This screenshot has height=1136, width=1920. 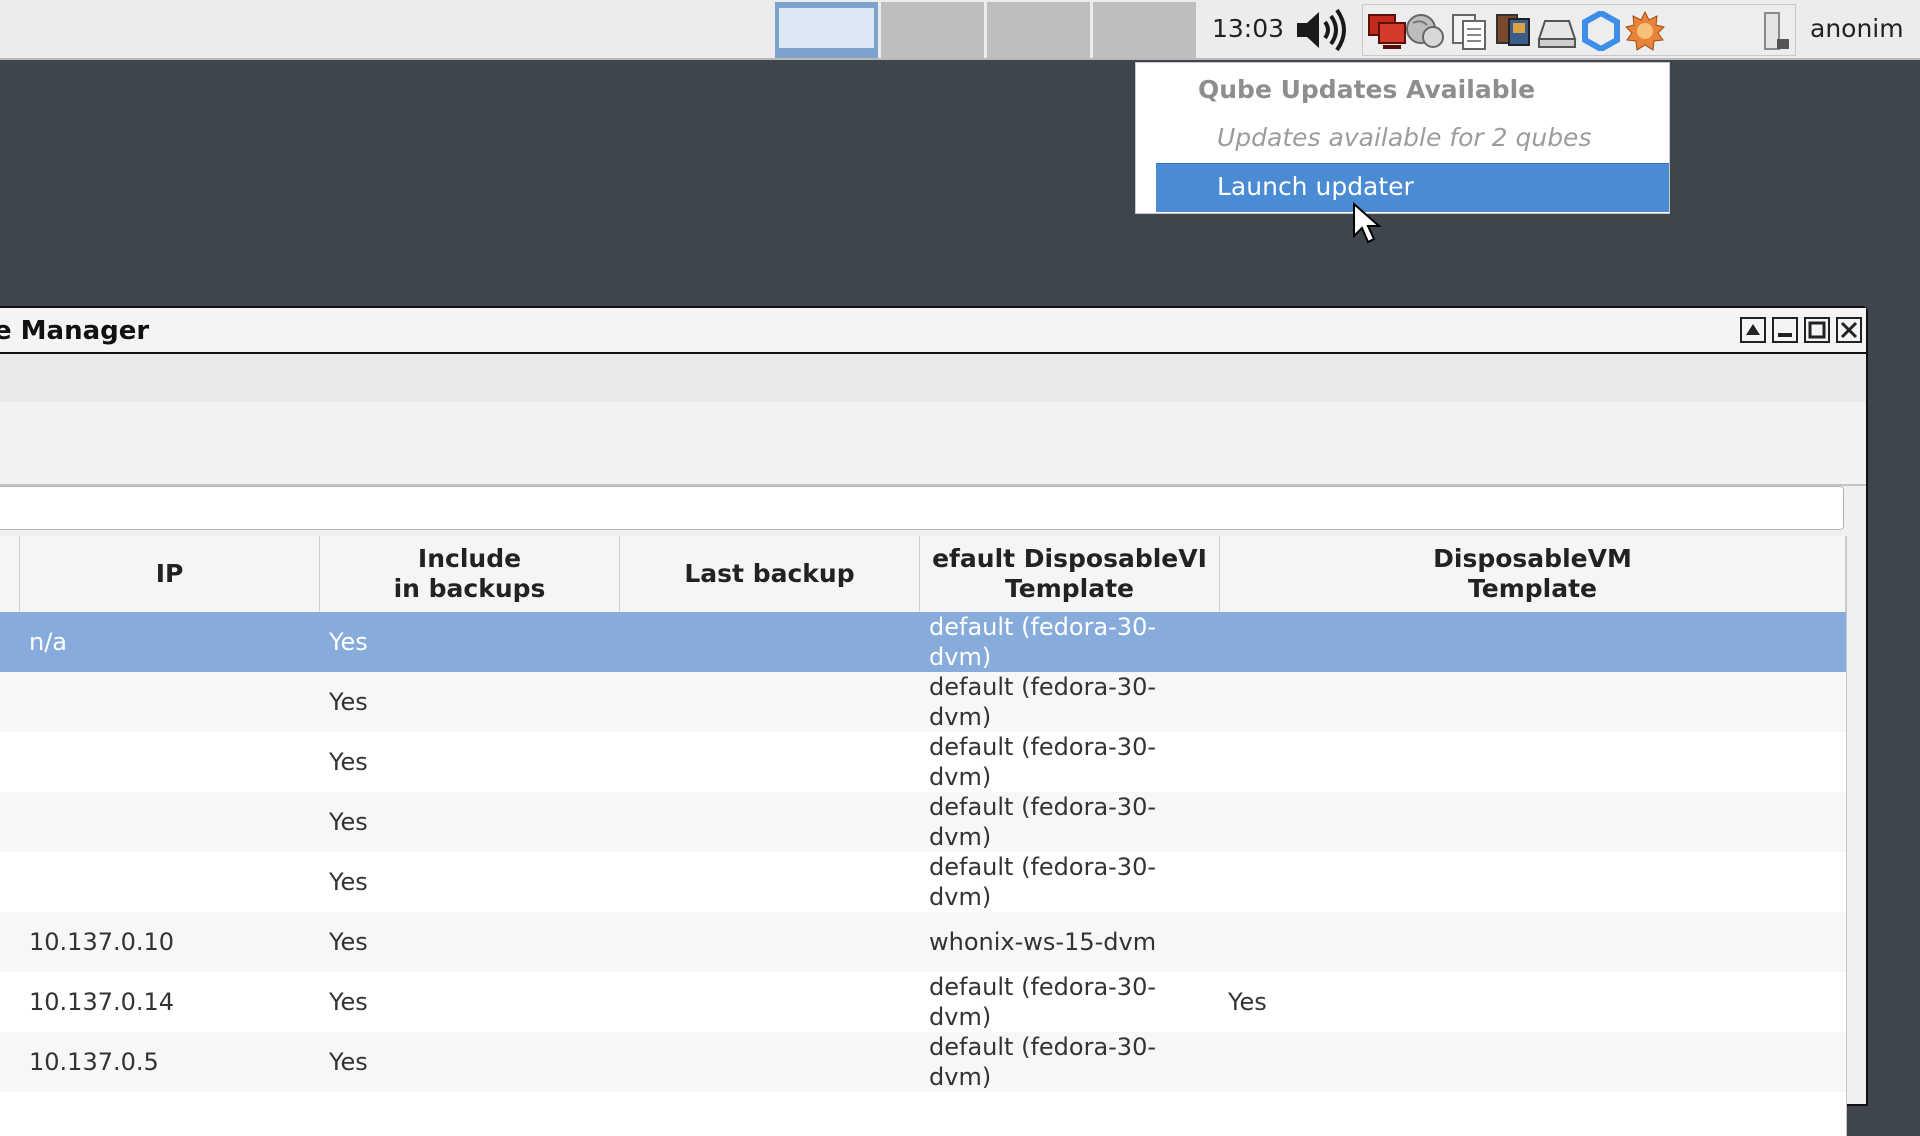 I want to click on updates-sun-icon, so click(x=1645, y=31).